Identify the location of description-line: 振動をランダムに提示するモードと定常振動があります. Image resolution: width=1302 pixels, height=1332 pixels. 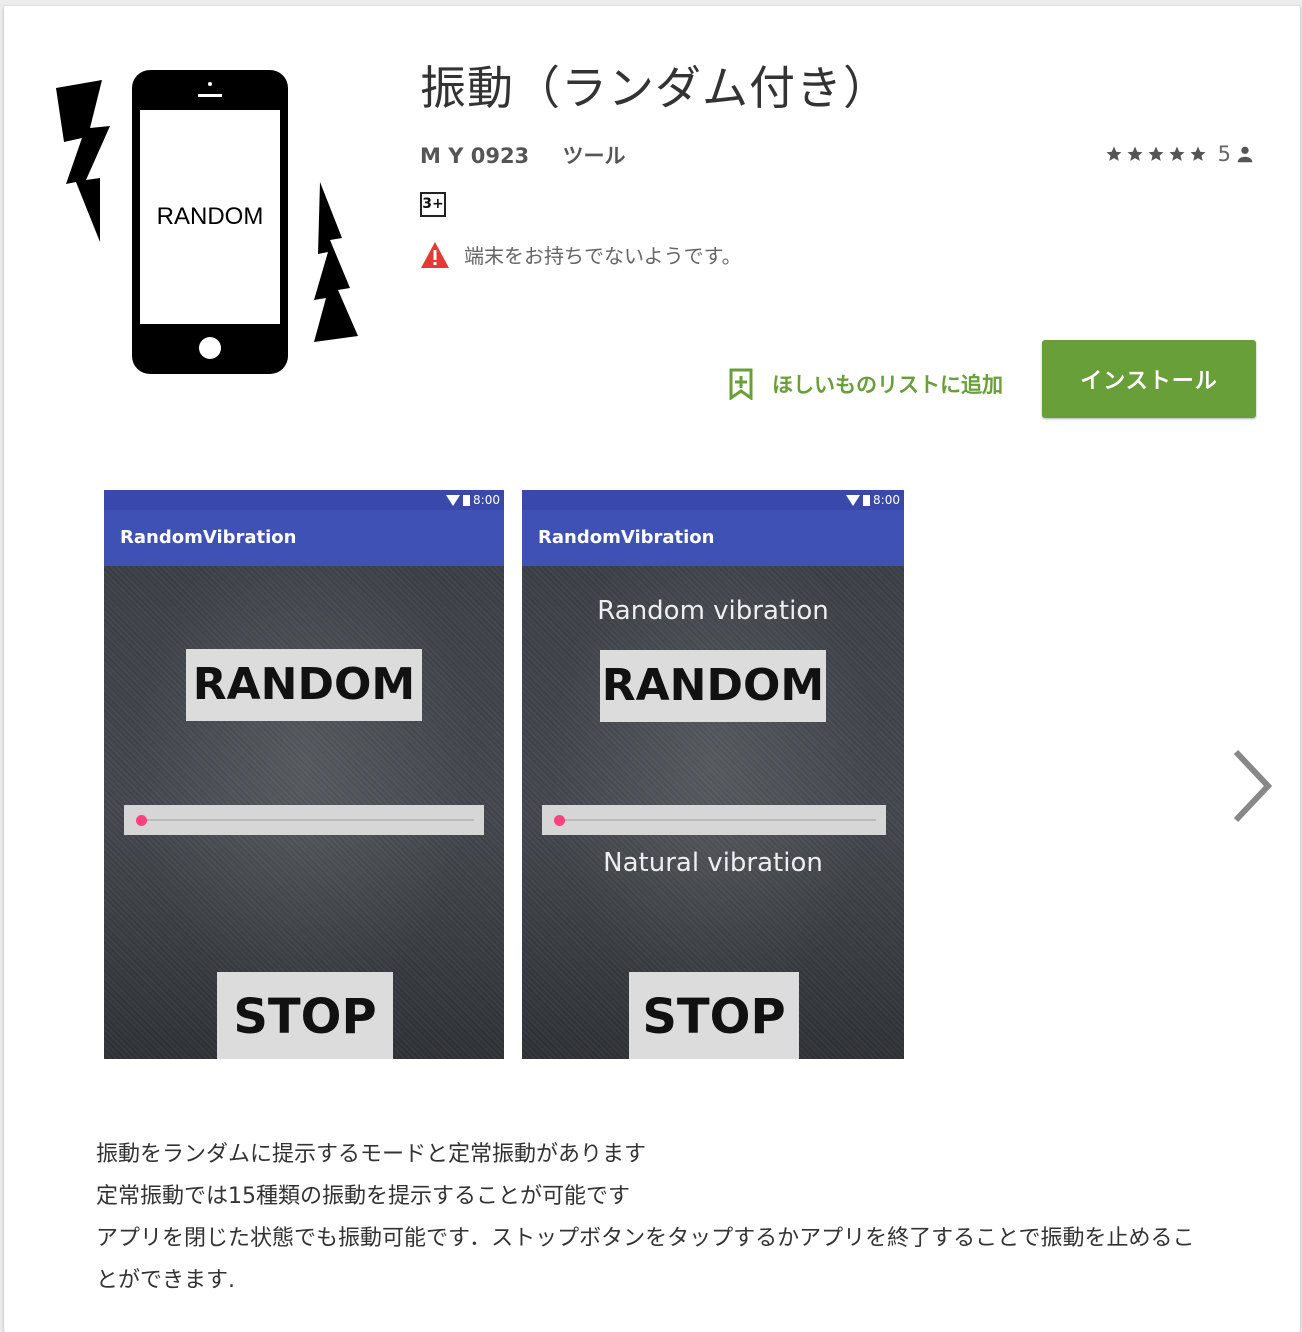
(371, 1154).